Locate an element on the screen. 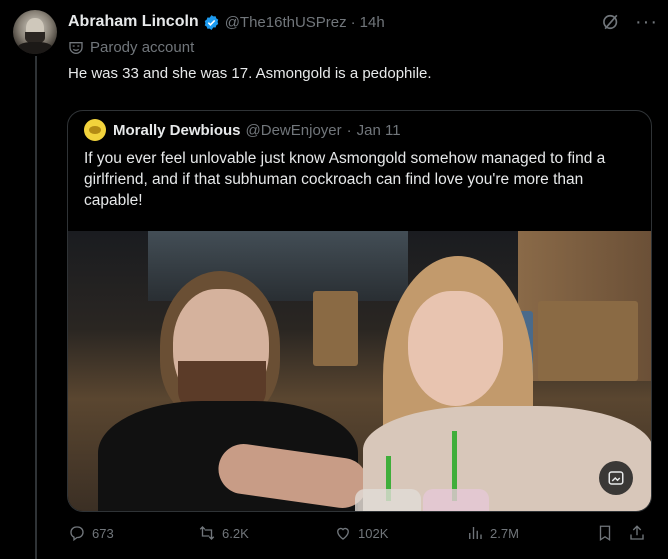 The image size is (668, 559). repost-count: 6.2K is located at coordinates (235, 533).